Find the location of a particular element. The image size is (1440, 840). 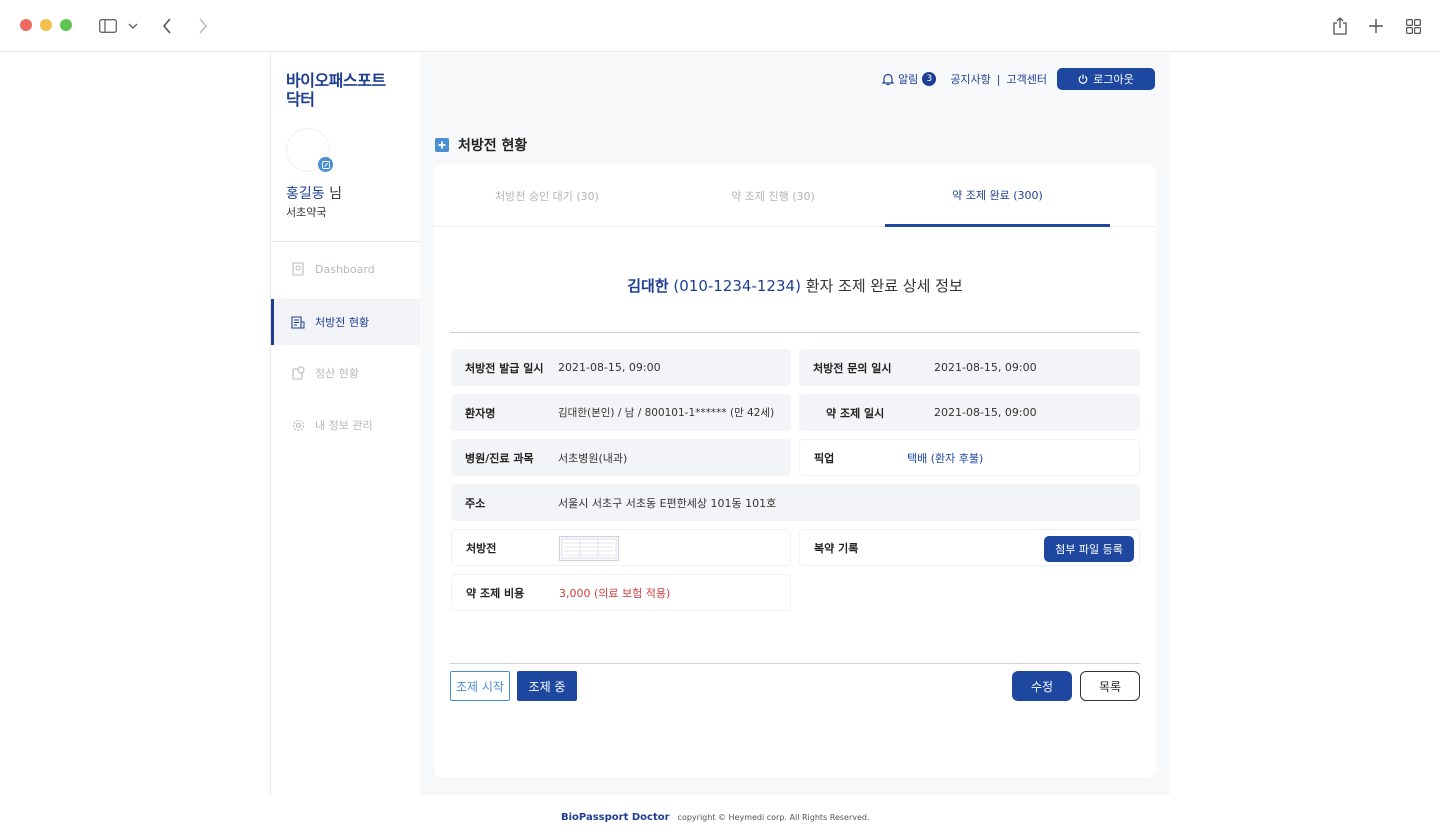

tab-label: 약 조제 완료 (300) is located at coordinates (997, 195).